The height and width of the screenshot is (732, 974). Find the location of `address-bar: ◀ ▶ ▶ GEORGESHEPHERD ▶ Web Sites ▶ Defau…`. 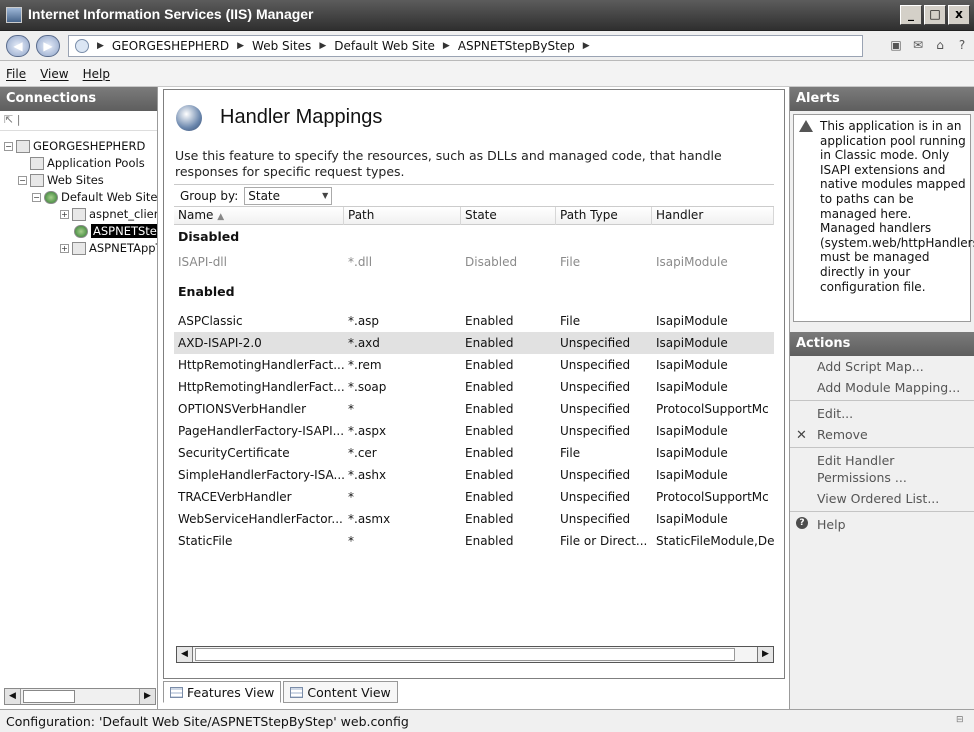

address-bar: ◀ ▶ ▶ GEORGESHEPHERD ▶ Web Sites ▶ Defau… is located at coordinates (487, 46).